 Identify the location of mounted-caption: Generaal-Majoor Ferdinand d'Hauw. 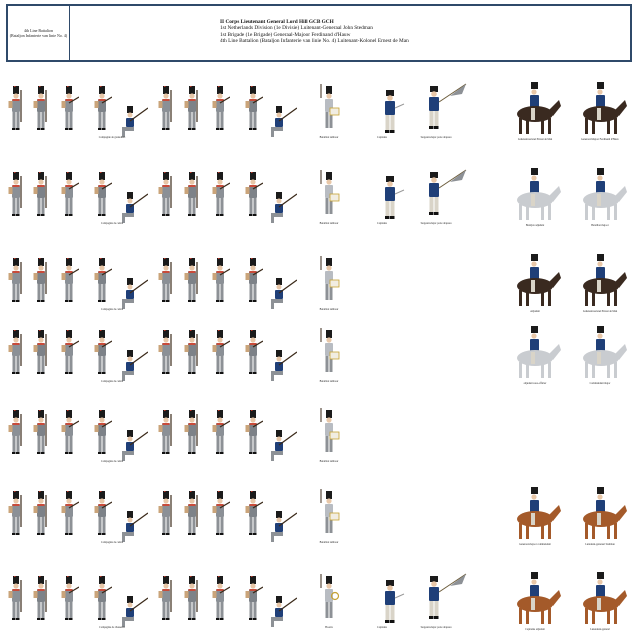
(600, 139).